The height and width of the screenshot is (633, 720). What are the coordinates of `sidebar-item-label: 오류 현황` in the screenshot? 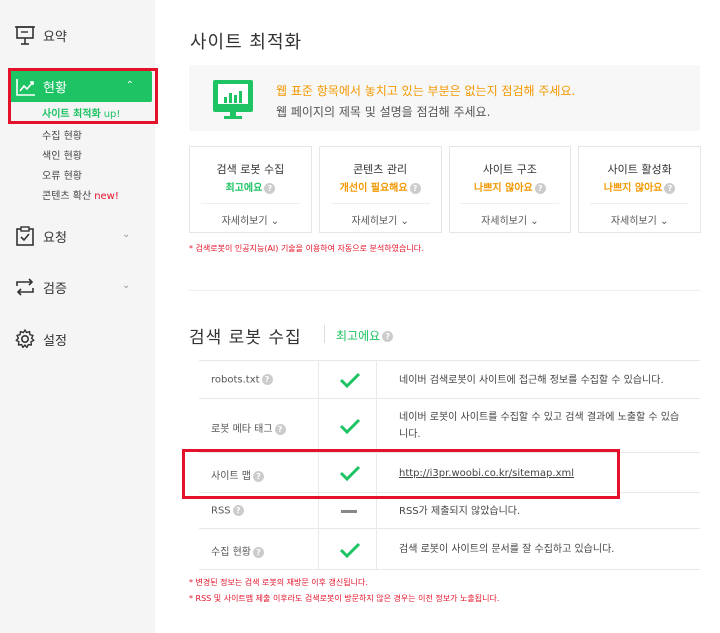 It's located at (62, 176).